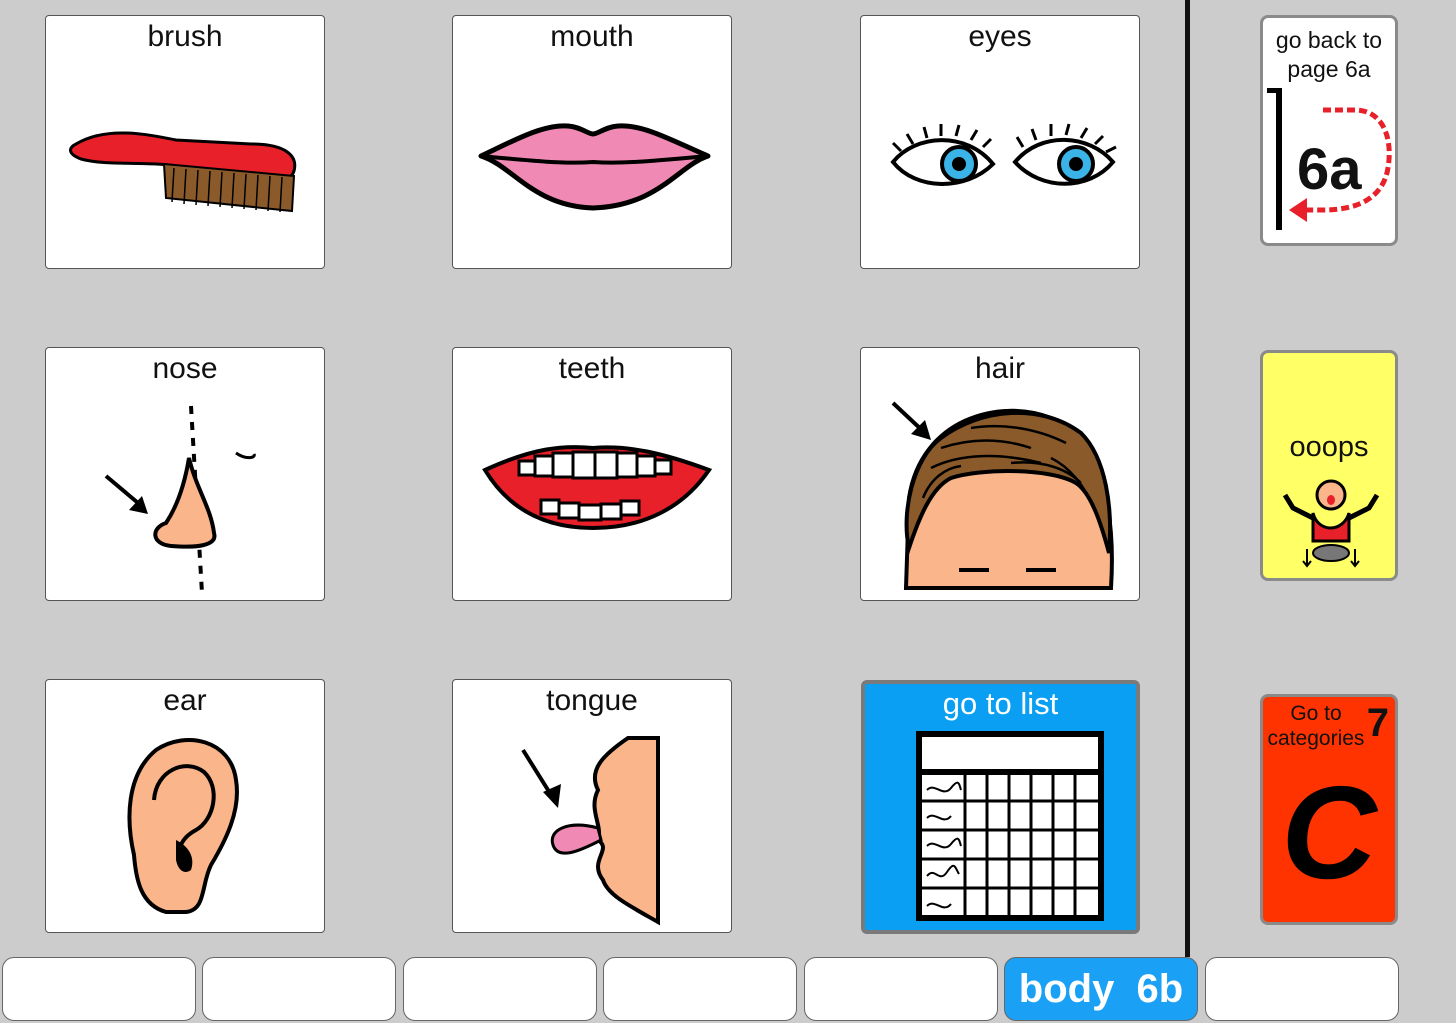  I want to click on list-grid-icon, so click(1010, 826).